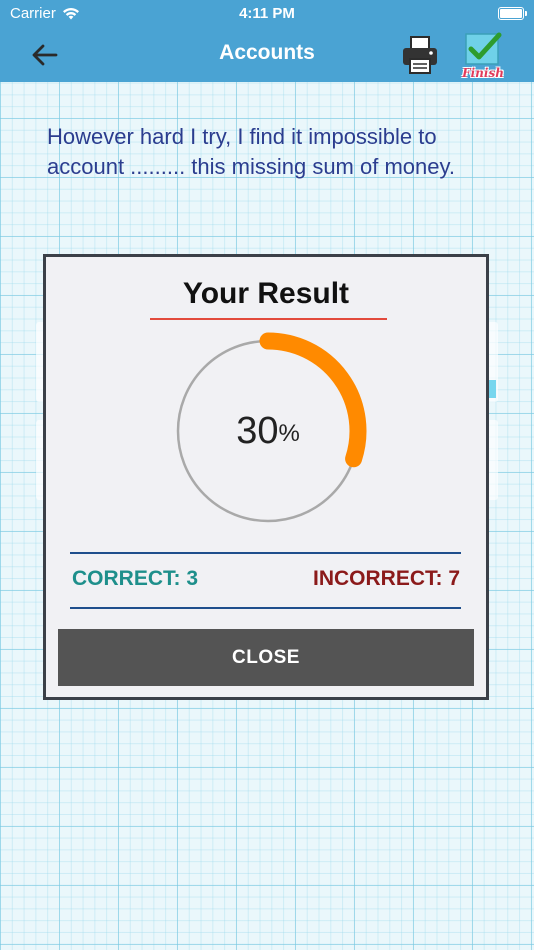 This screenshot has width=534, height=950. Describe the element at coordinates (257, 430) in the screenshot. I see `percent-value: 30` at that location.